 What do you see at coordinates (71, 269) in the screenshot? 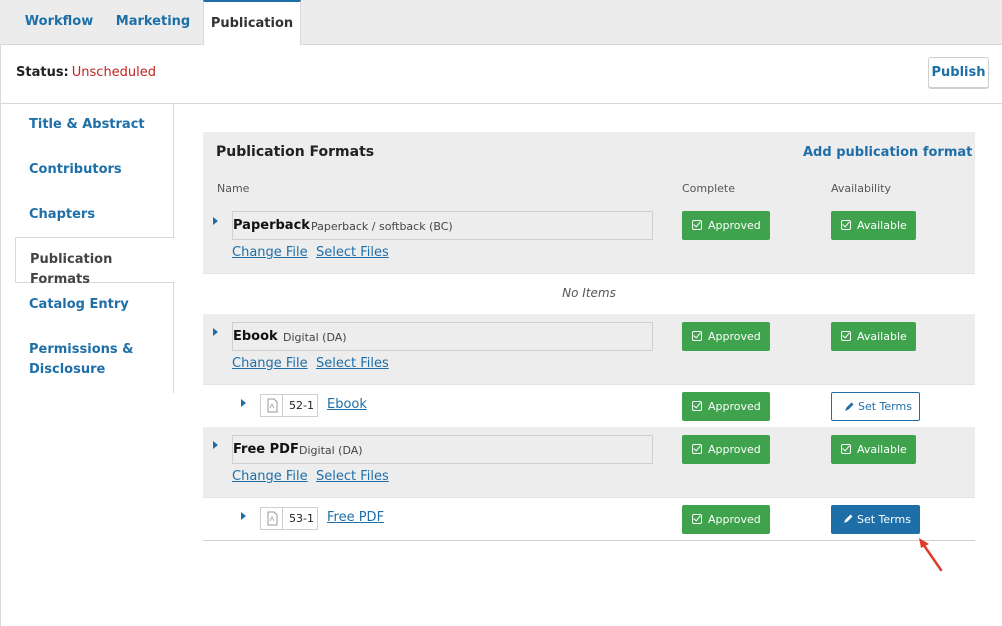
I see `nav-item-label: Publication Formats` at bounding box center [71, 269].